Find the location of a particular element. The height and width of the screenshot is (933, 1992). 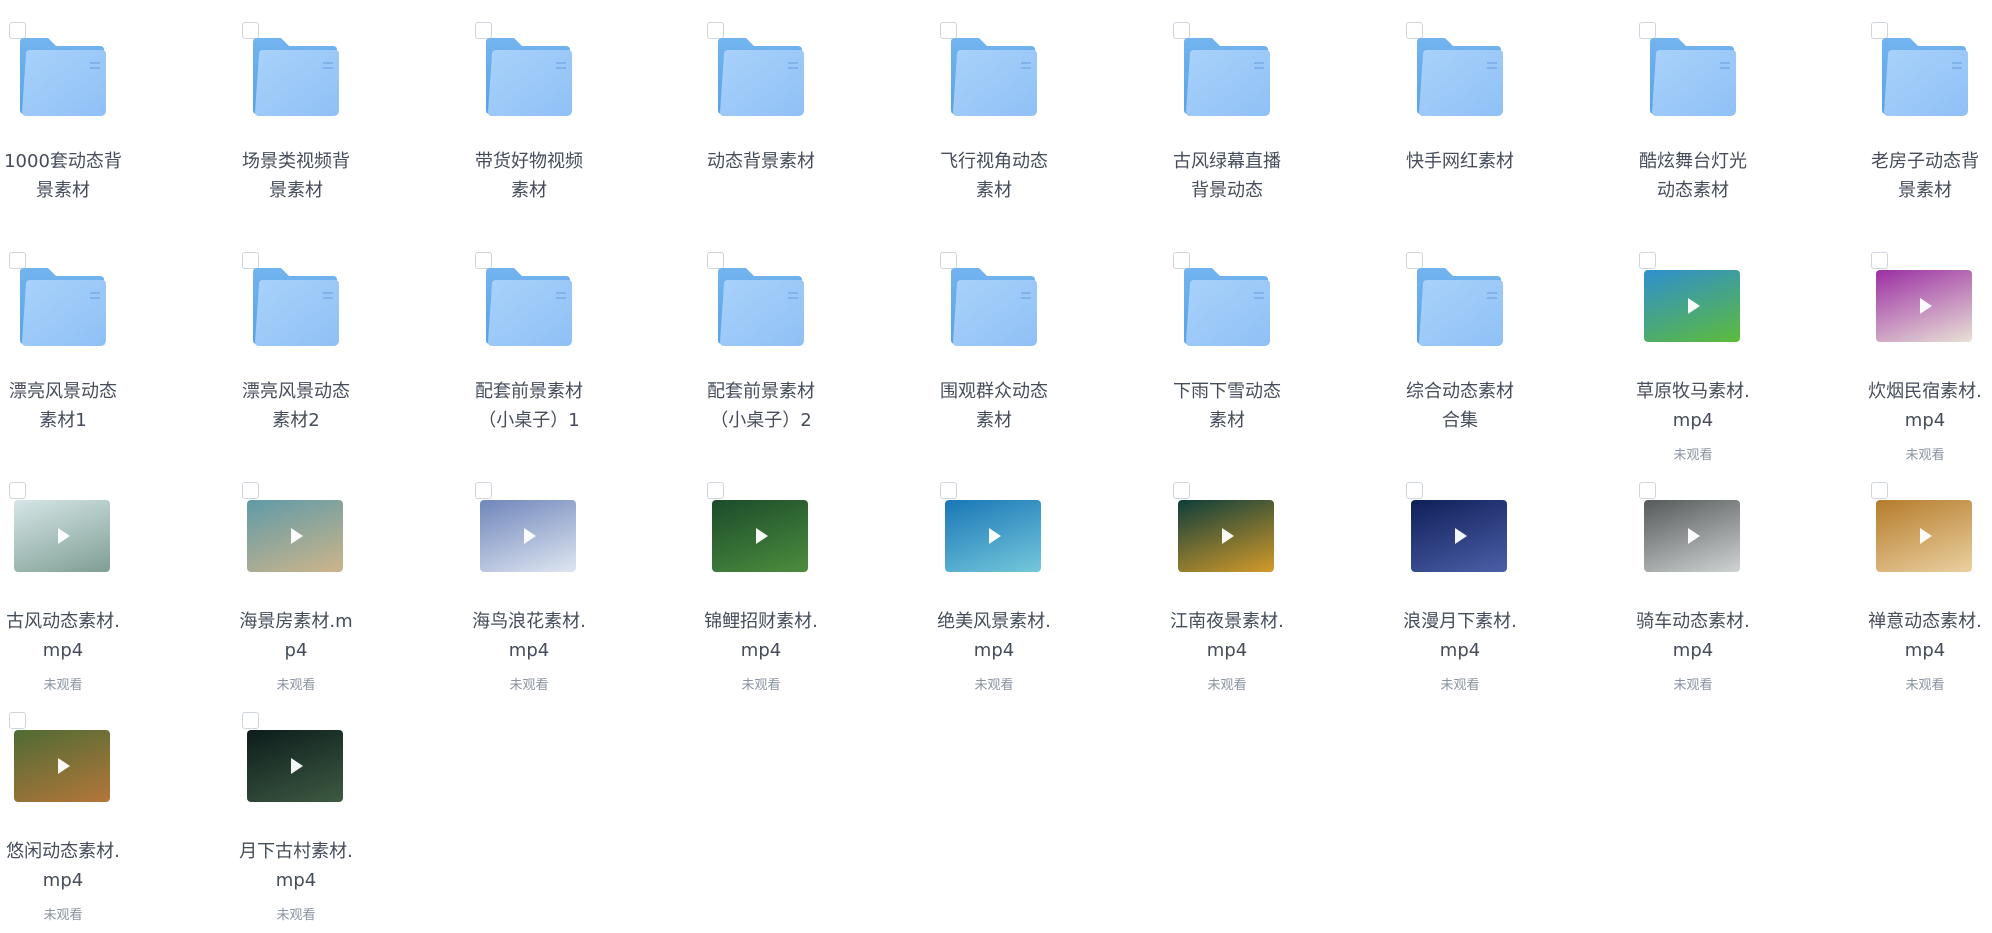

item-name: 老房子动态背景素材 is located at coordinates (1925, 176).